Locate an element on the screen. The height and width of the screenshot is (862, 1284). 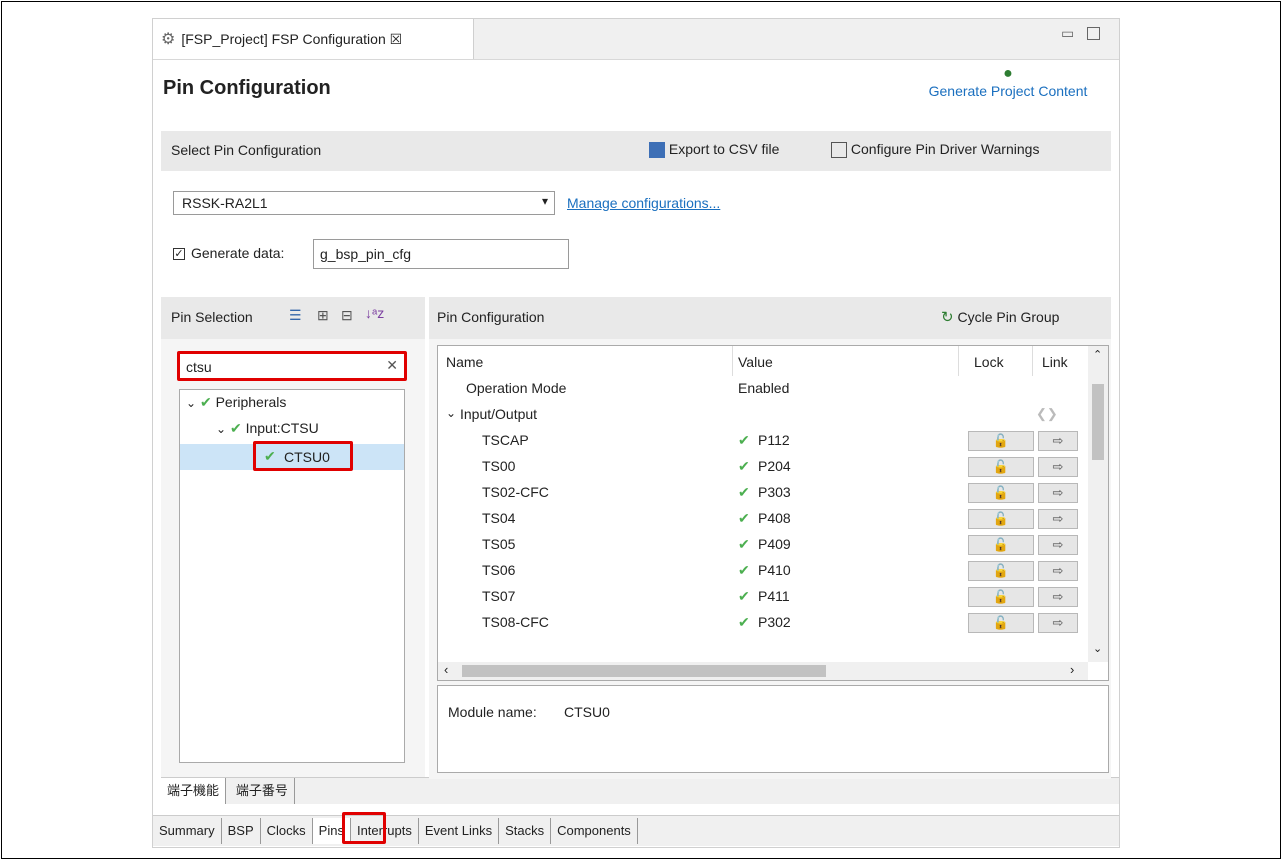
row-value: P112 is located at coordinates (774, 440).